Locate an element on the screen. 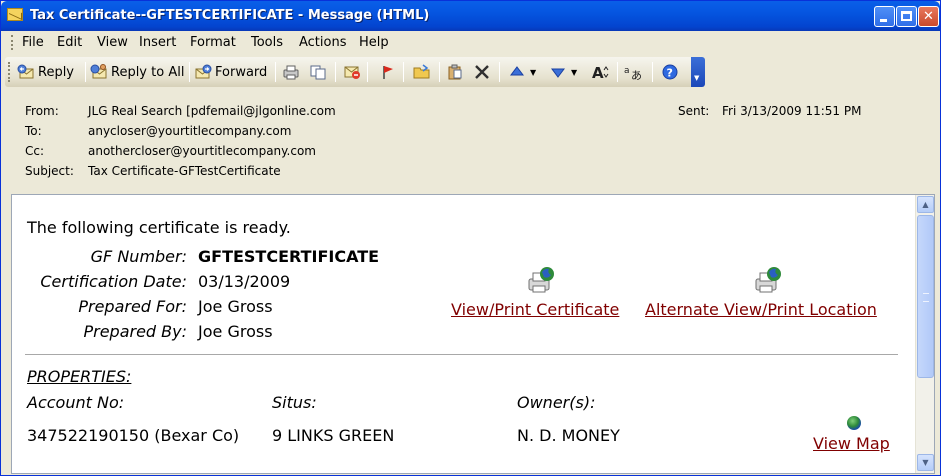 The image size is (941, 476). forward-icon is located at coordinates (203, 71).